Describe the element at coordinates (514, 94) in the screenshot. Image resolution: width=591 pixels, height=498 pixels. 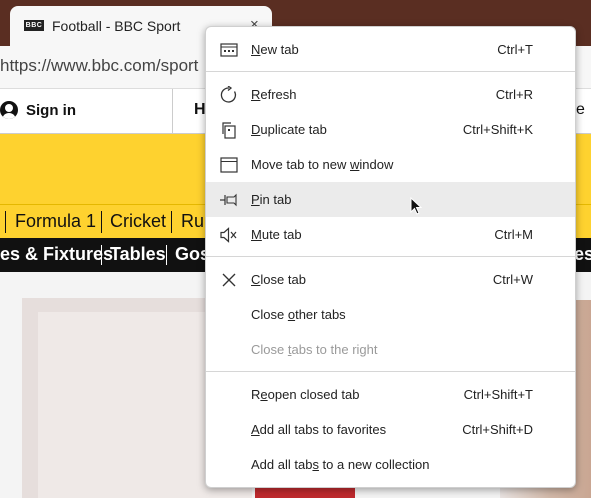
I see `menu-item-shortcut: Ctrl+R` at that location.